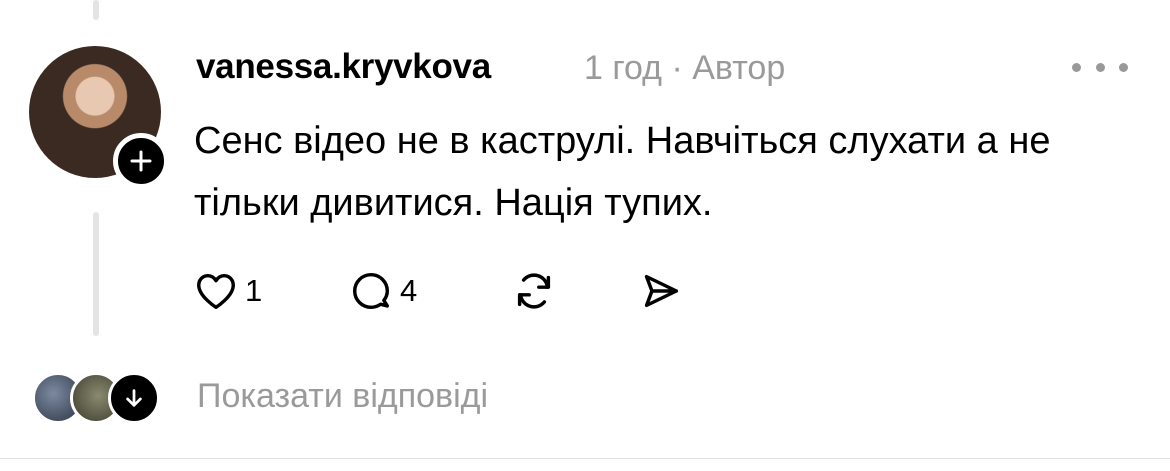 The height and width of the screenshot is (471, 1170). I want to click on divider, so click(585, 458).